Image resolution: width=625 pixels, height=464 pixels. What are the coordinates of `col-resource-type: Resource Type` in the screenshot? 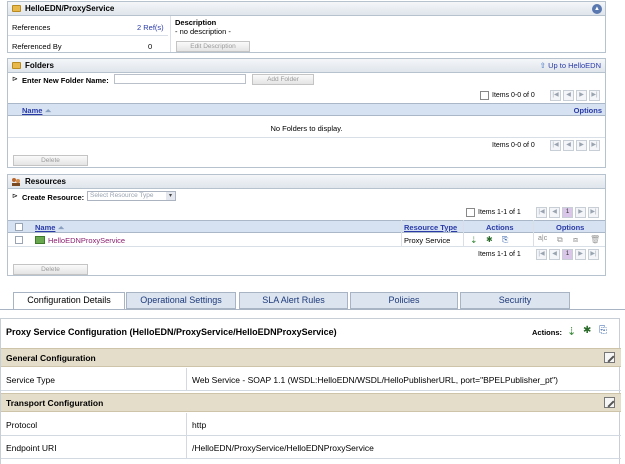 It's located at (430, 227).